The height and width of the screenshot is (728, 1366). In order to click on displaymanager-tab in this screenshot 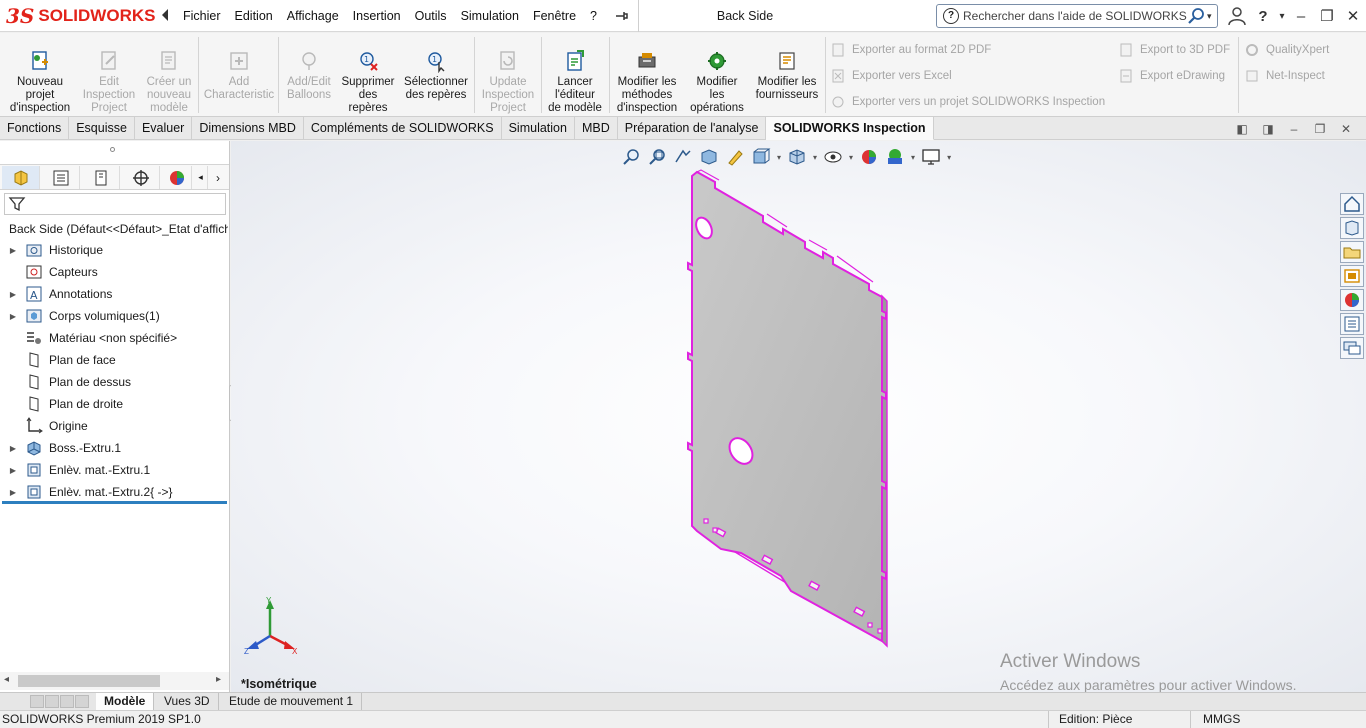, I will do `click(177, 177)`.